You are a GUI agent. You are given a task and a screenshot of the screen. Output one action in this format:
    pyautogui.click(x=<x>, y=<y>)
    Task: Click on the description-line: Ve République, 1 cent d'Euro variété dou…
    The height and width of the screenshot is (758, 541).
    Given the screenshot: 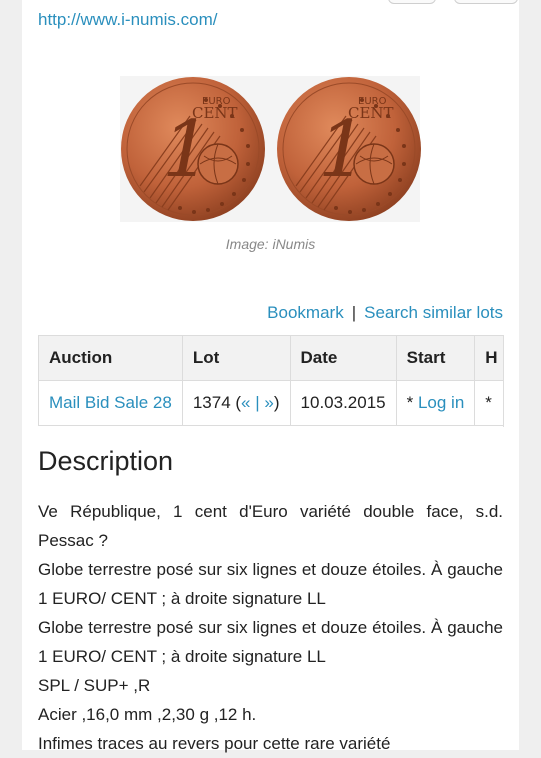 What is the action you would take?
    pyautogui.click(x=270, y=526)
    